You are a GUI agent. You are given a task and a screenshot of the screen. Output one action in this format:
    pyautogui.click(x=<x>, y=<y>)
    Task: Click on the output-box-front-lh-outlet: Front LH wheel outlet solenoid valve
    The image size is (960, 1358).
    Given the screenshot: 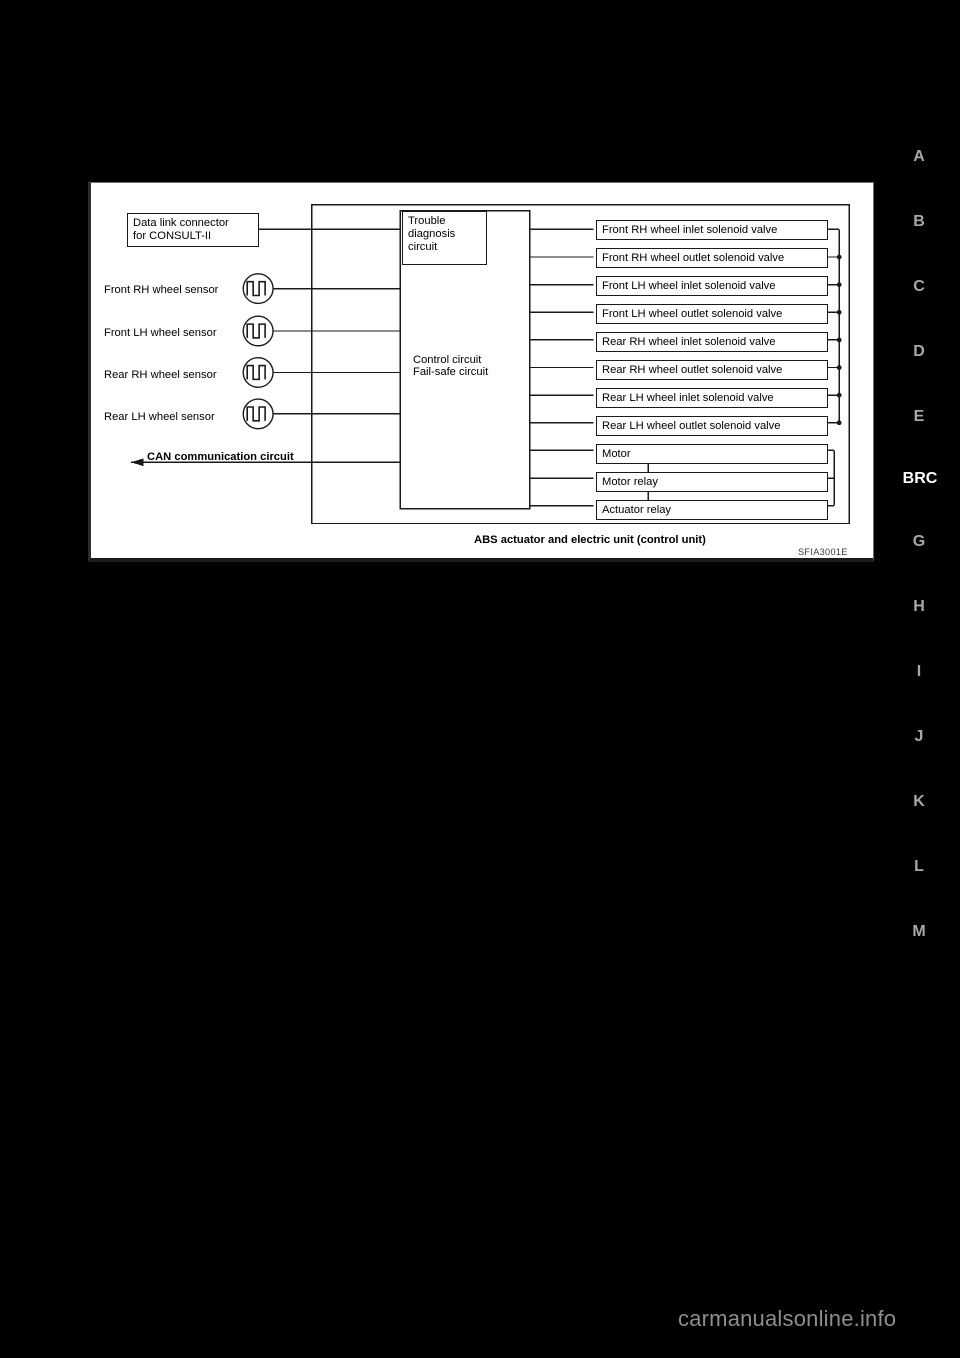 What is the action you would take?
    pyautogui.click(x=712, y=314)
    